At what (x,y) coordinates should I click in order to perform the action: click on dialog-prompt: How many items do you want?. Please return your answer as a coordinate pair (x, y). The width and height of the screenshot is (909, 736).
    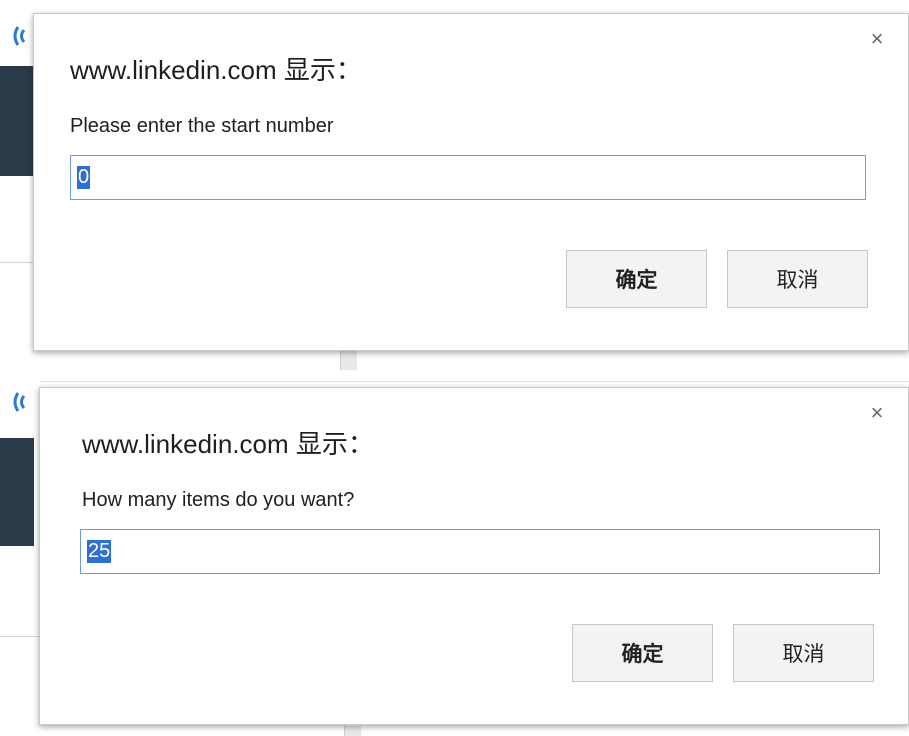
    Looking at the image, I should click on (218, 500).